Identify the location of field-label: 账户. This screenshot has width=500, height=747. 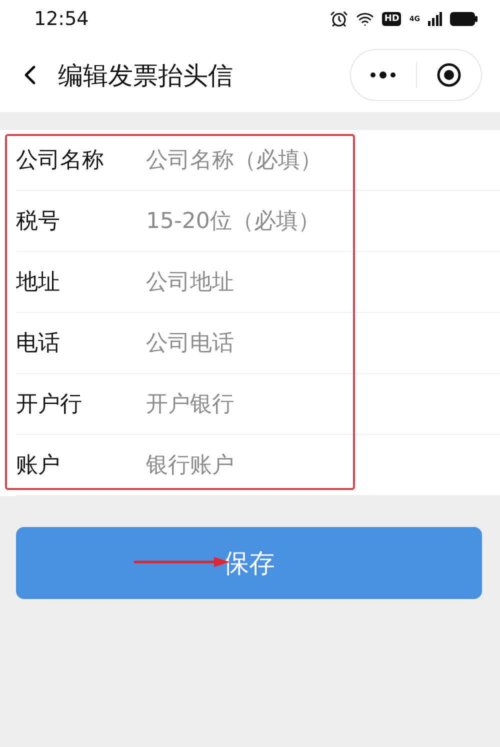
(38, 466).